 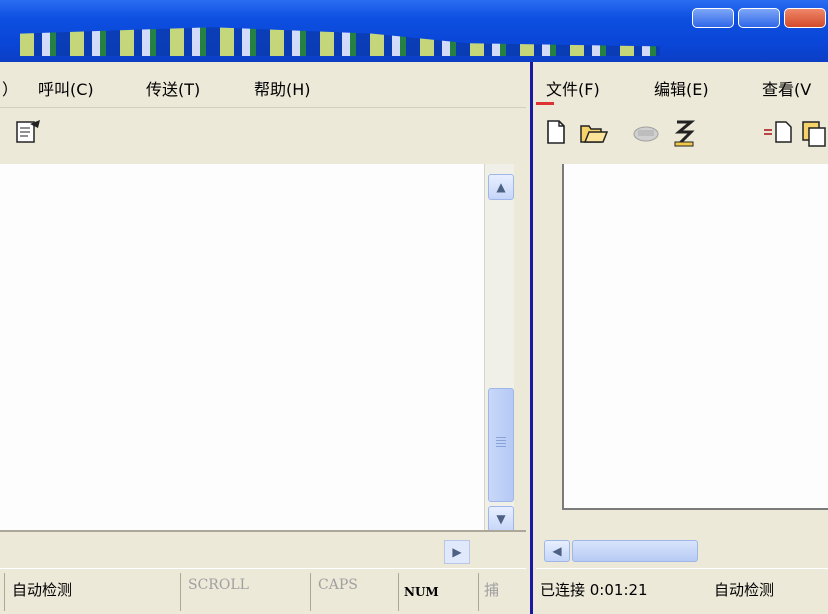 What do you see at coordinates (531, 338) in the screenshot?
I see `splitter-line` at bounding box center [531, 338].